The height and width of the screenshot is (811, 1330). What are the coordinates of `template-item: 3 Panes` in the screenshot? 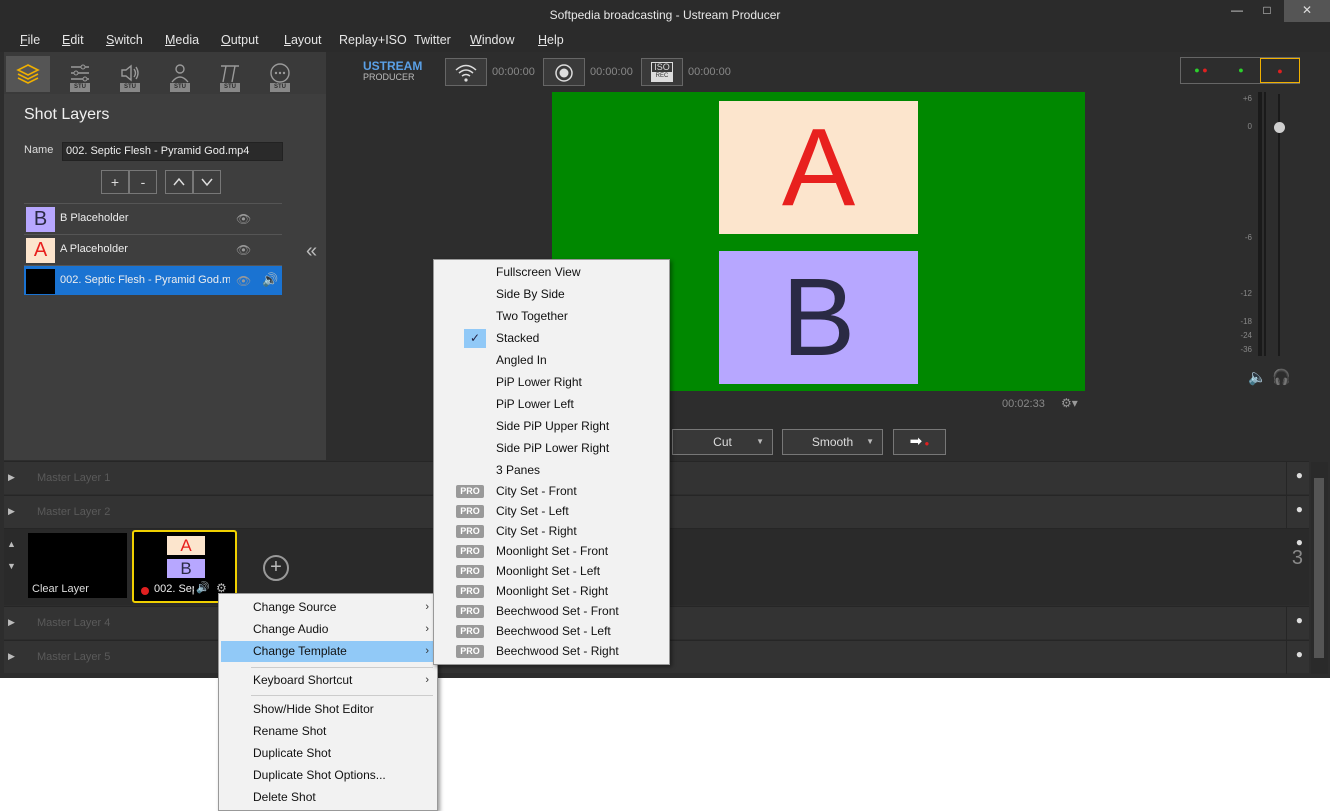 It's located at (551, 470).